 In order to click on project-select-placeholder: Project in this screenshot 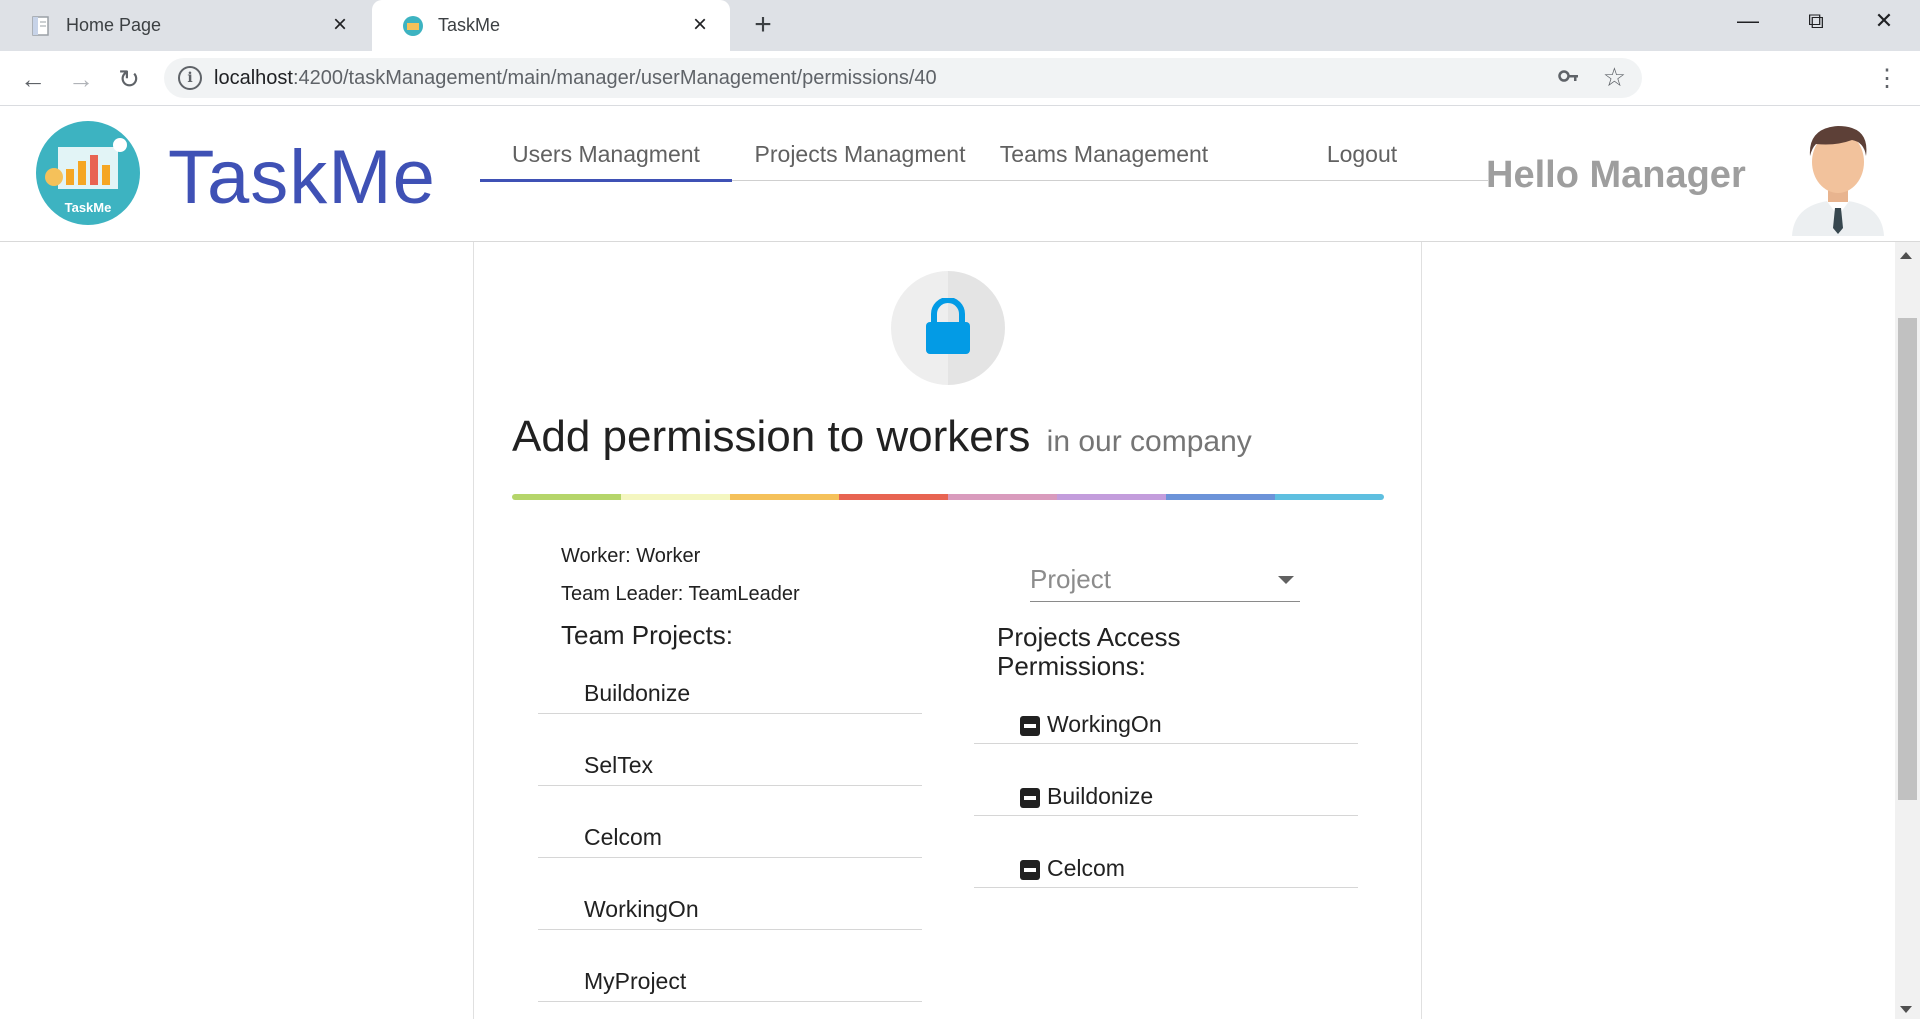, I will do `click(1070, 579)`.